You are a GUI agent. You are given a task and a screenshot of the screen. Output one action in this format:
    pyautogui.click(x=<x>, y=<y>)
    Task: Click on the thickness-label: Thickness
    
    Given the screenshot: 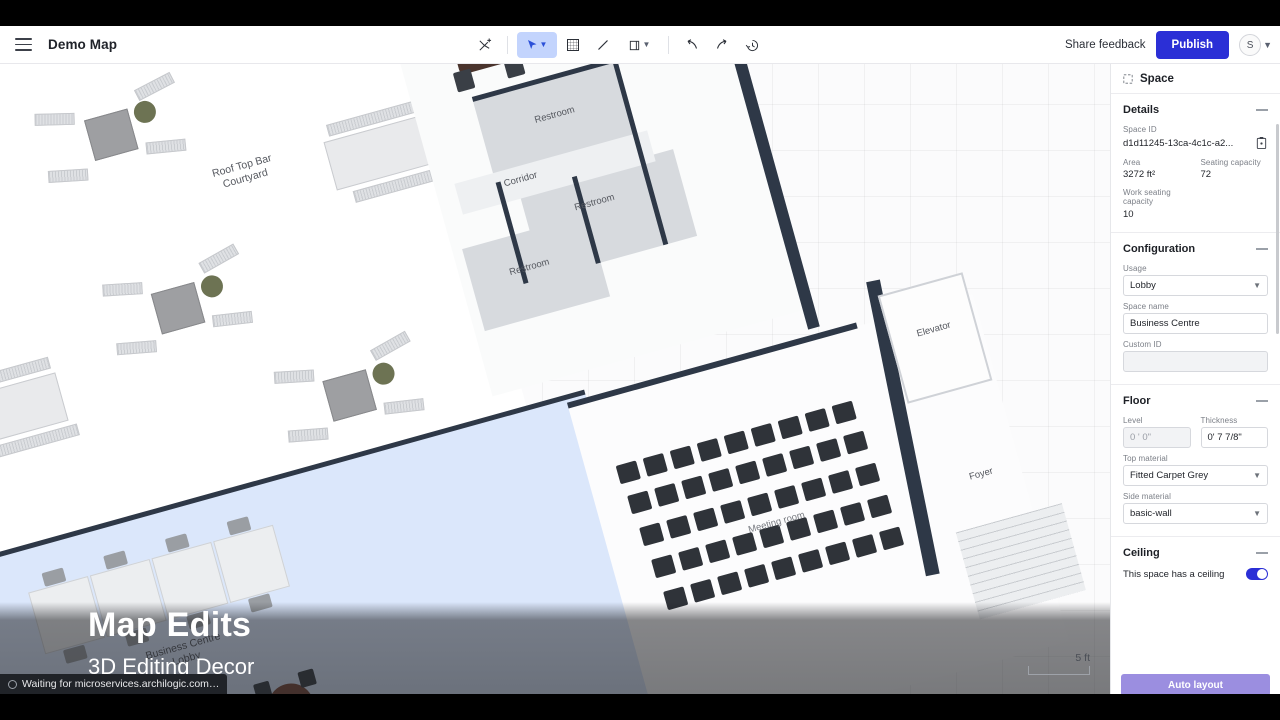 What is the action you would take?
    pyautogui.click(x=1219, y=420)
    